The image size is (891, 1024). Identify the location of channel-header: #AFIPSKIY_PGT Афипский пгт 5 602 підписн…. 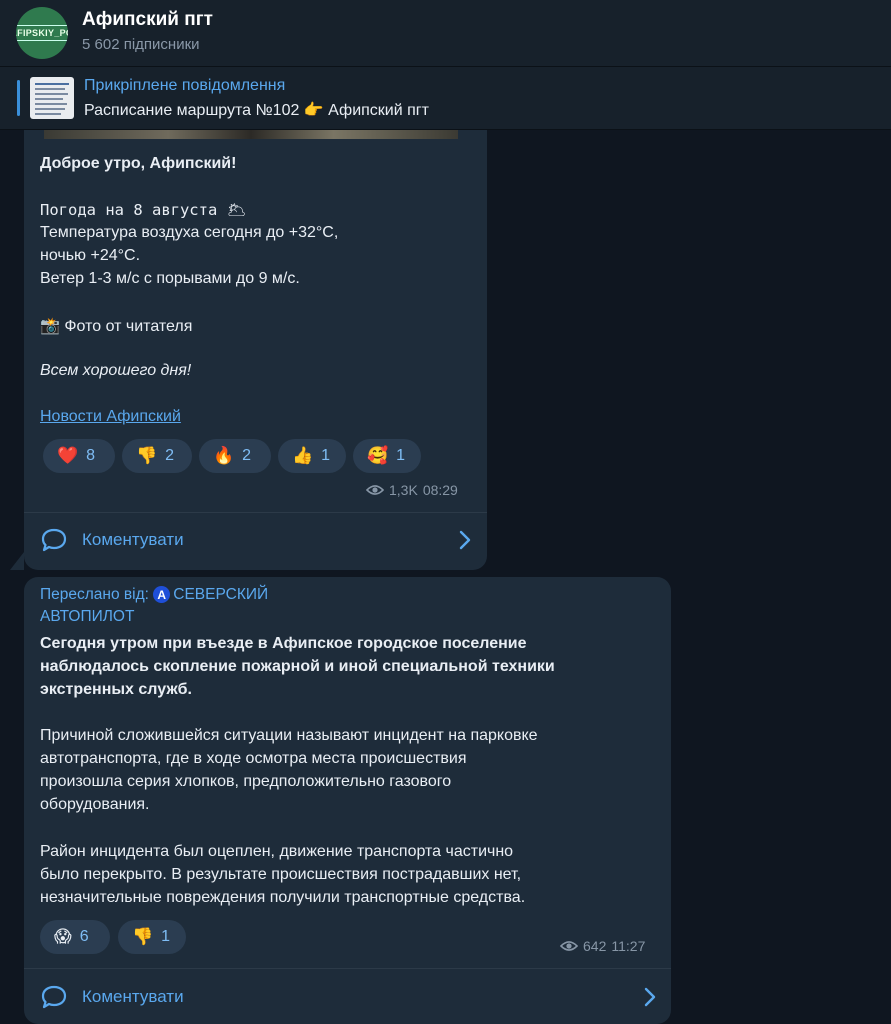
(445, 33).